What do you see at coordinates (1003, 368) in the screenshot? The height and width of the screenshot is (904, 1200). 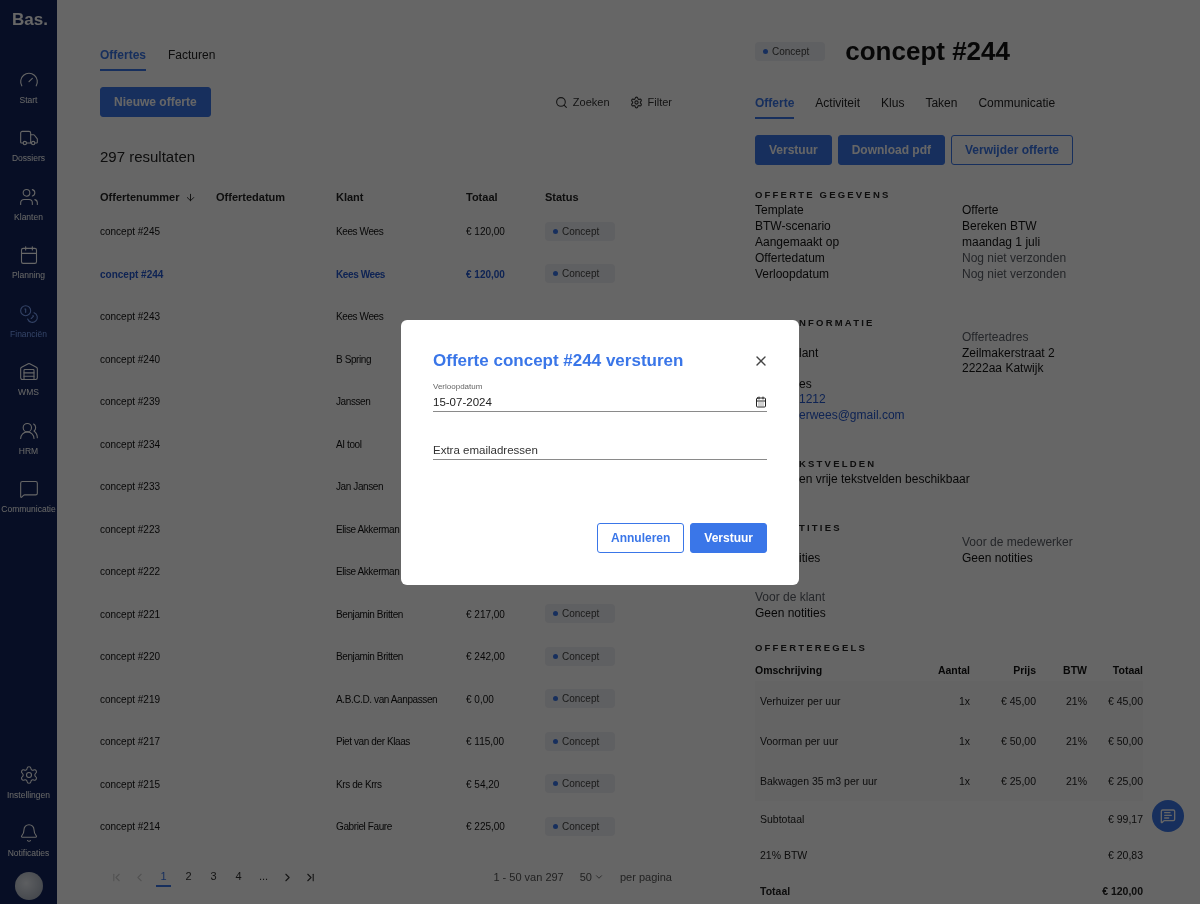 I see `address-line: 2222aa Katwijk` at bounding box center [1003, 368].